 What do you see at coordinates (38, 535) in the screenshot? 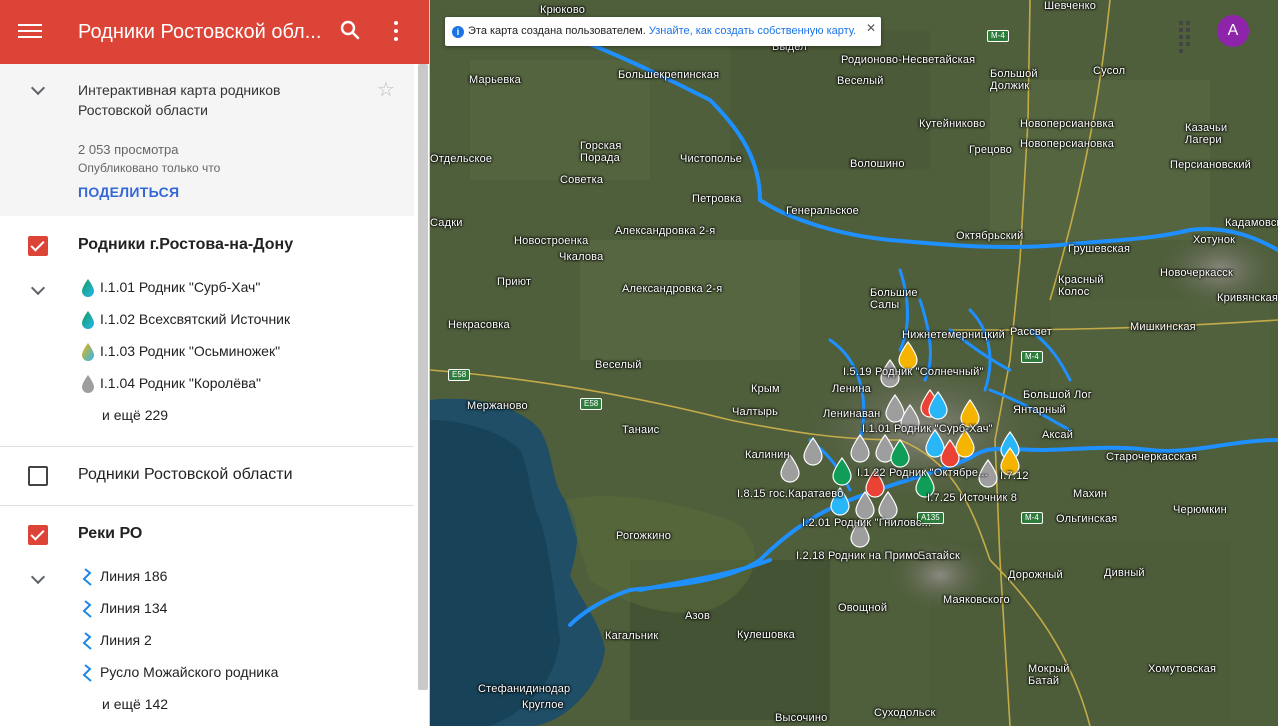
I see `layer-checkbox-rivers` at bounding box center [38, 535].